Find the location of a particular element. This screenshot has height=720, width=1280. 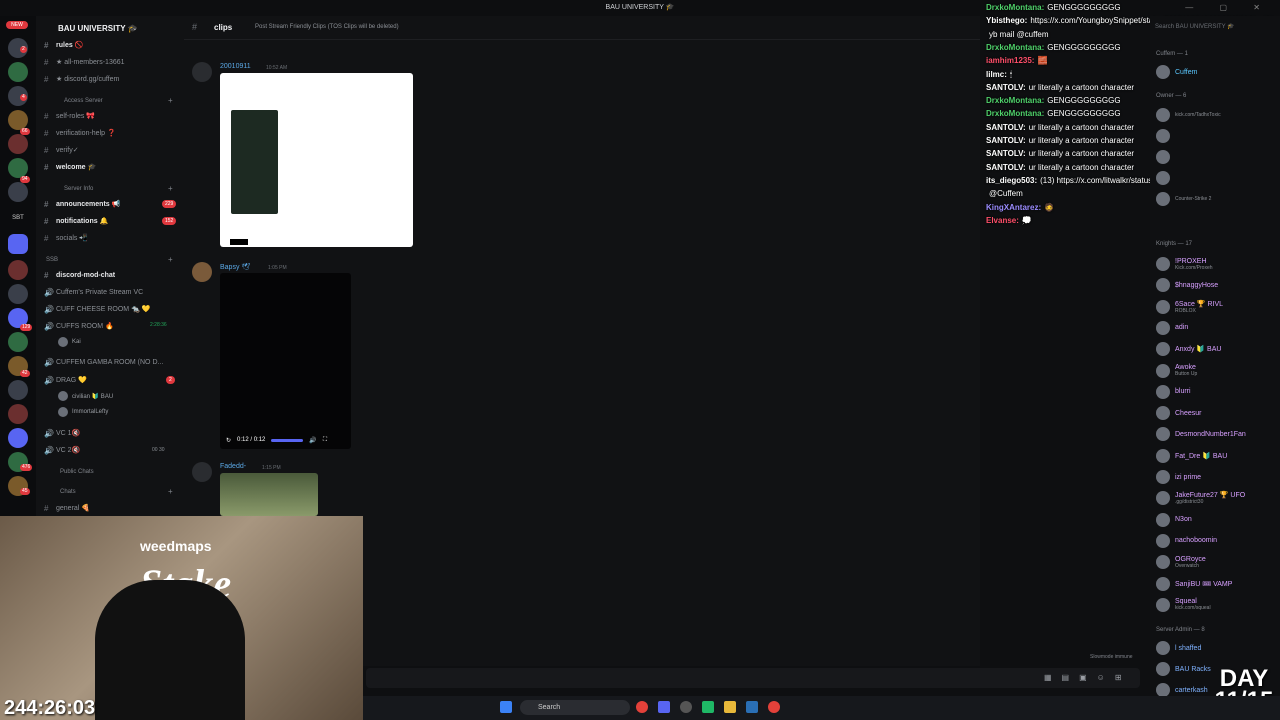

channel-socials: # socials 📲 is located at coordinates (66, 238).